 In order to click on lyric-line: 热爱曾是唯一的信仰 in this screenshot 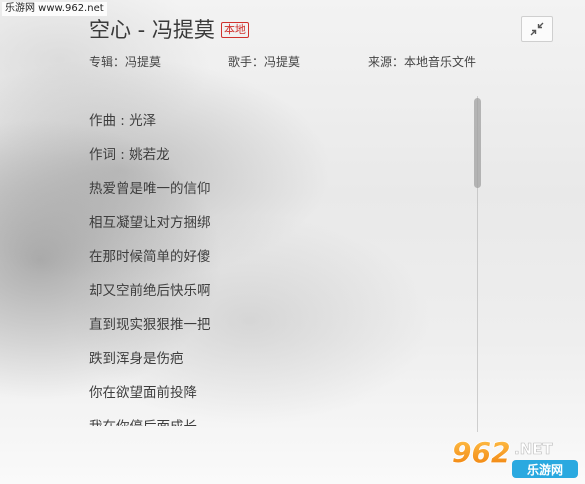, I will do `click(150, 189)`.